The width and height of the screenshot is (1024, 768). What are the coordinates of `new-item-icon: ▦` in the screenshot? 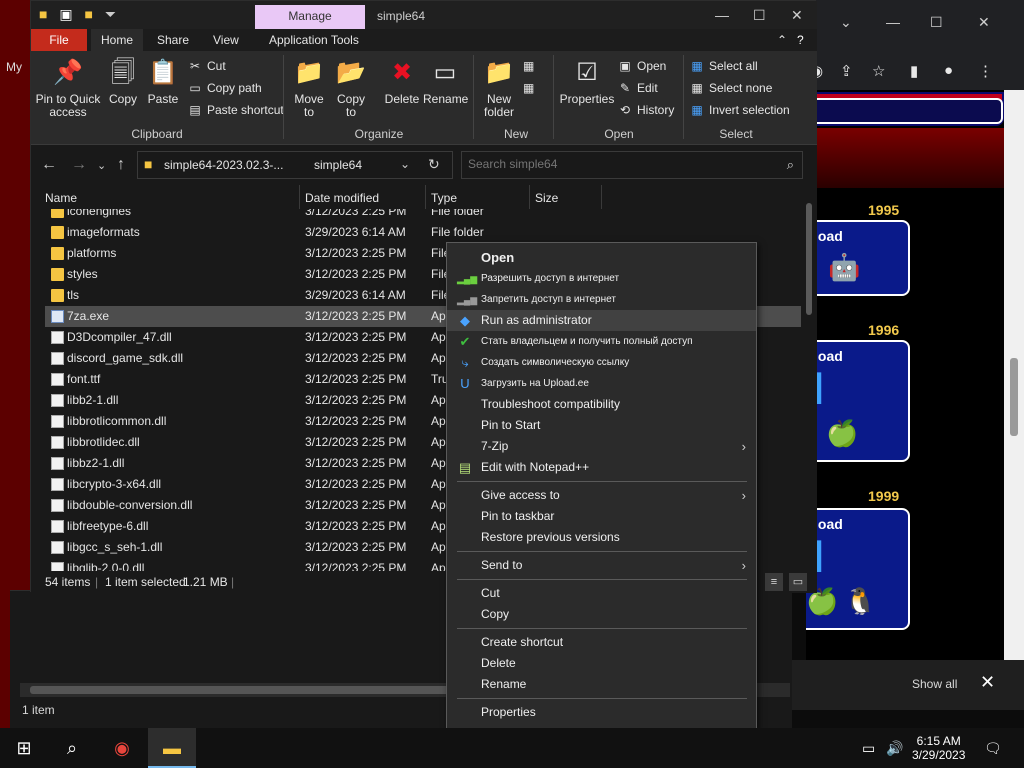 It's located at (528, 66).